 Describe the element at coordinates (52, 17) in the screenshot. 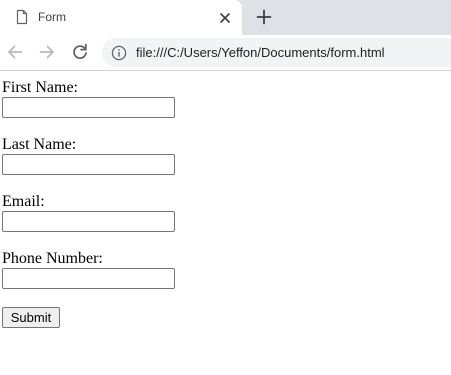

I see `tab-title: Form` at that location.